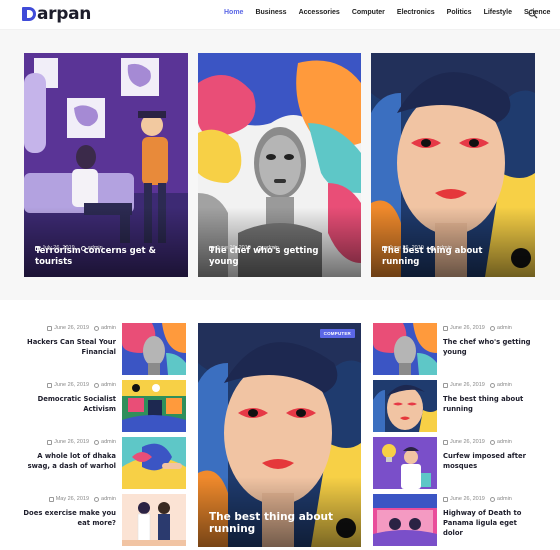  Describe the element at coordinates (72, 499) in the screenshot. I see `post-date: May 26, 2019` at that location.